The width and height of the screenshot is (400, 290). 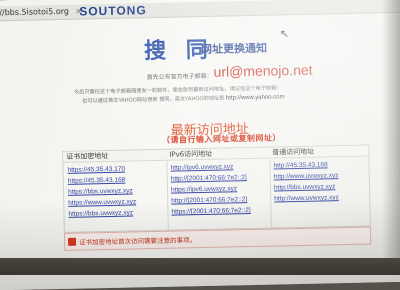 What do you see at coordinates (34, 12) in the screenshot?
I see `address-url: //bbs.5isotoi5.org` at bounding box center [34, 12].